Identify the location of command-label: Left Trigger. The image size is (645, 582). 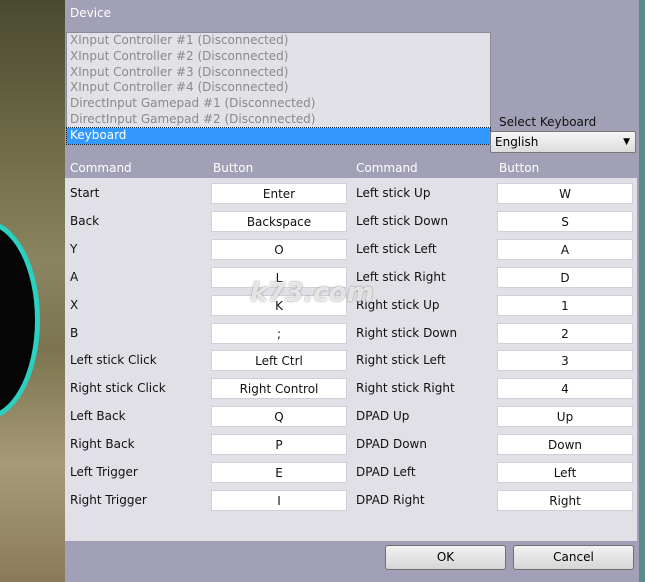
(104, 472).